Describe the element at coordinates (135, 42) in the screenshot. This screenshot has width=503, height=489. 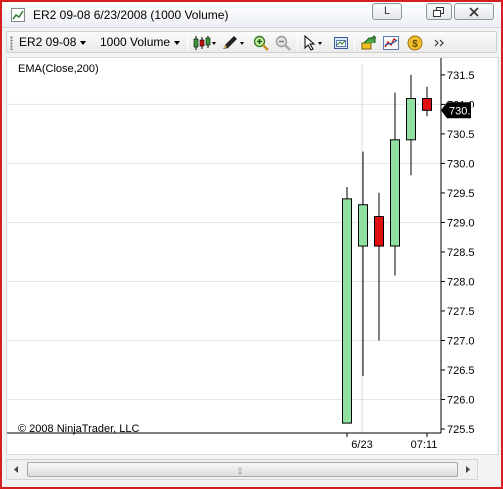
I see `interval-label: 1000 Volume` at that location.